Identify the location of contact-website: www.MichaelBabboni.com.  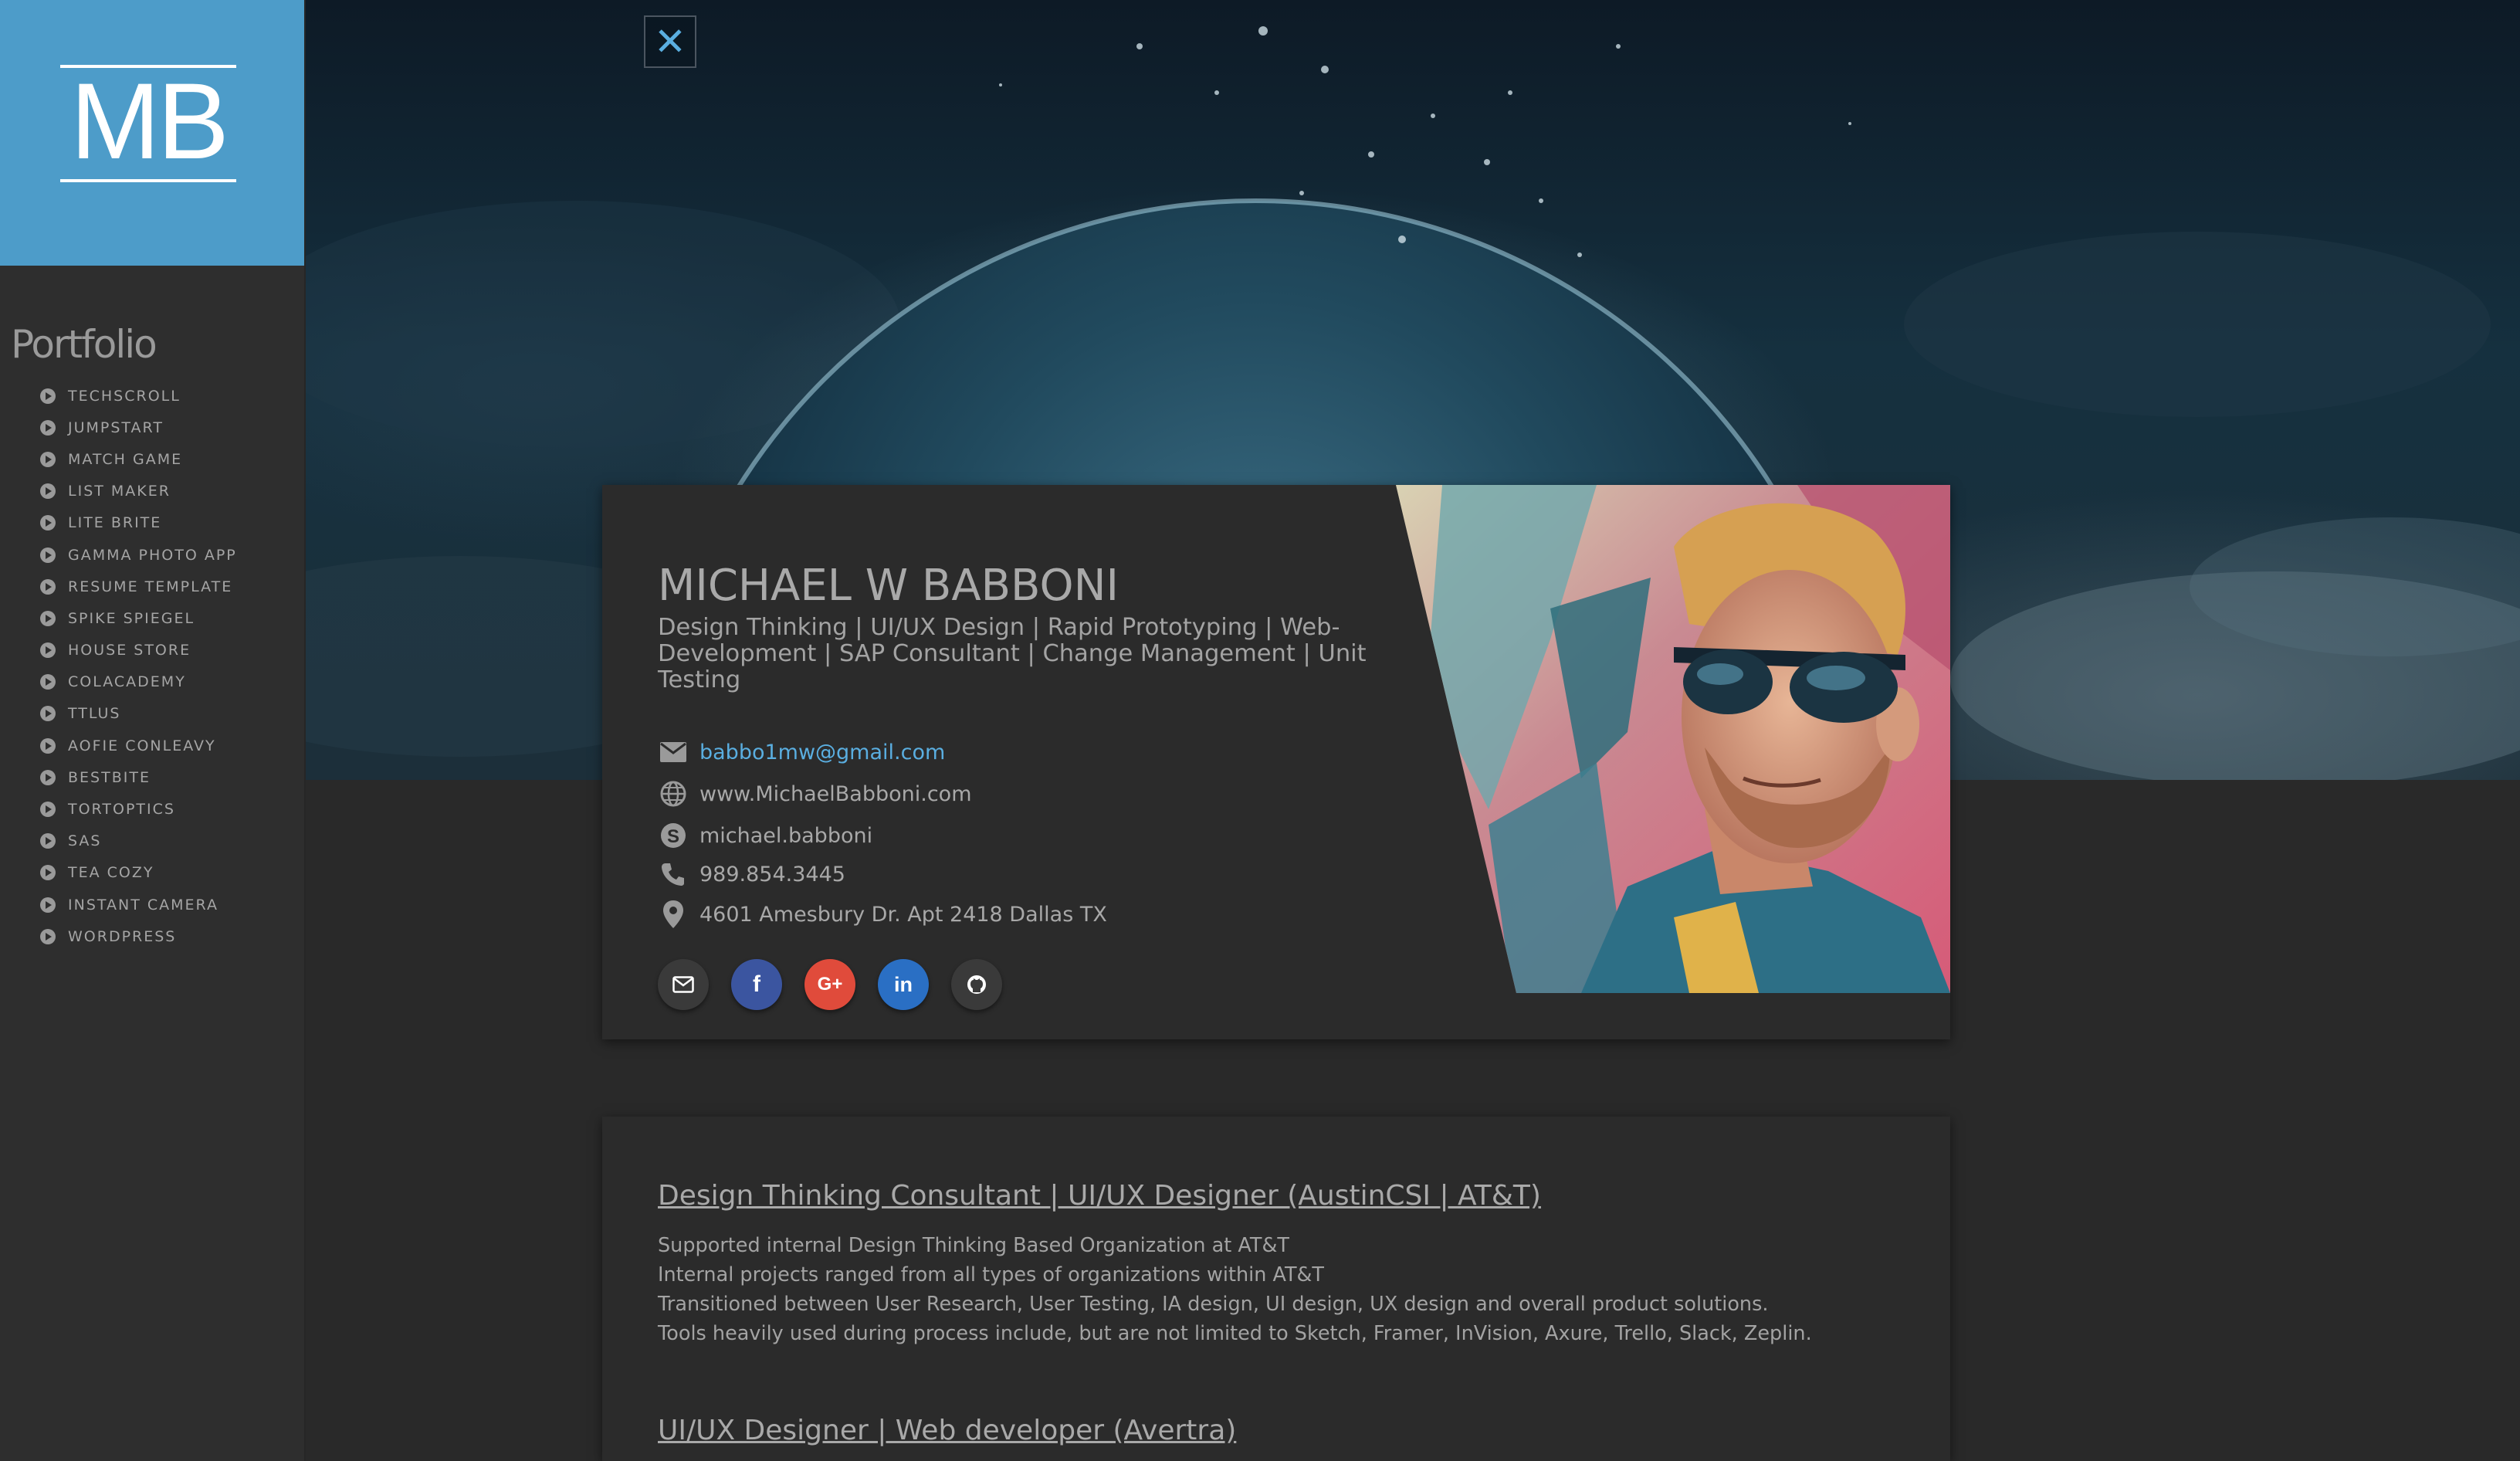
(815, 793).